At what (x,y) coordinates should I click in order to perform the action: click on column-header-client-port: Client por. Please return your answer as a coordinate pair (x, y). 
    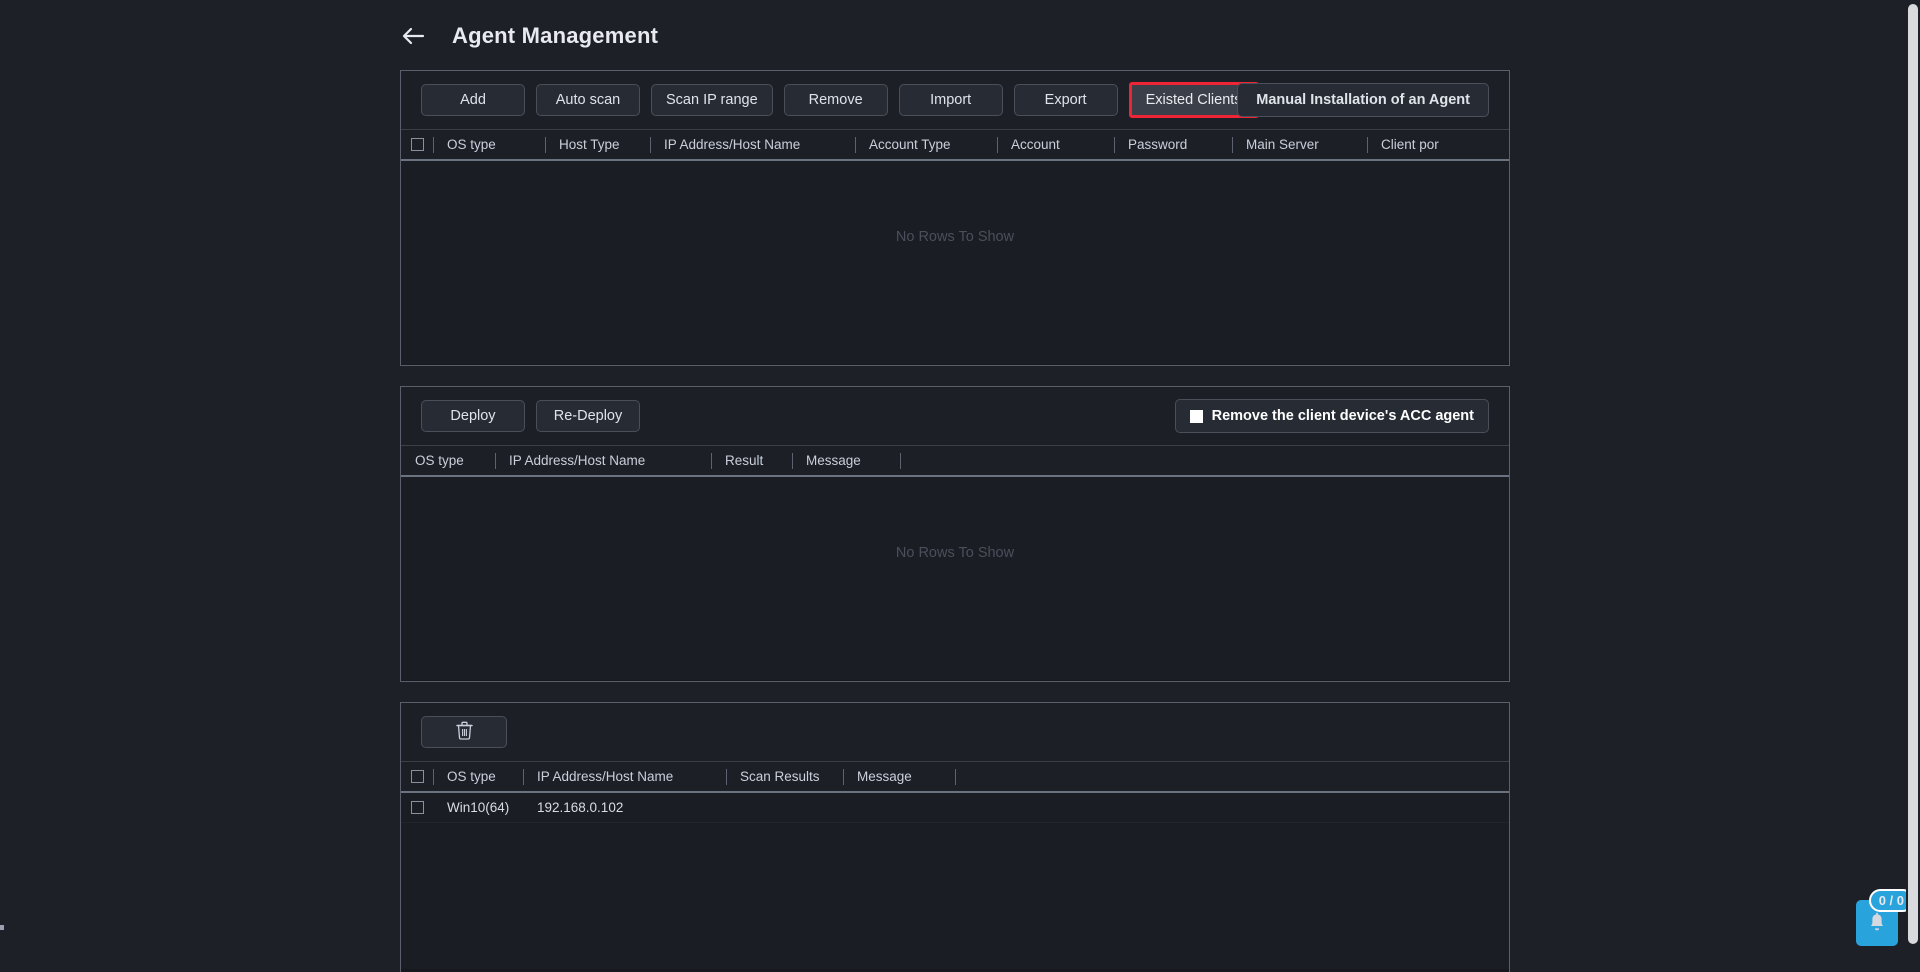
    Looking at the image, I should click on (1427, 144).